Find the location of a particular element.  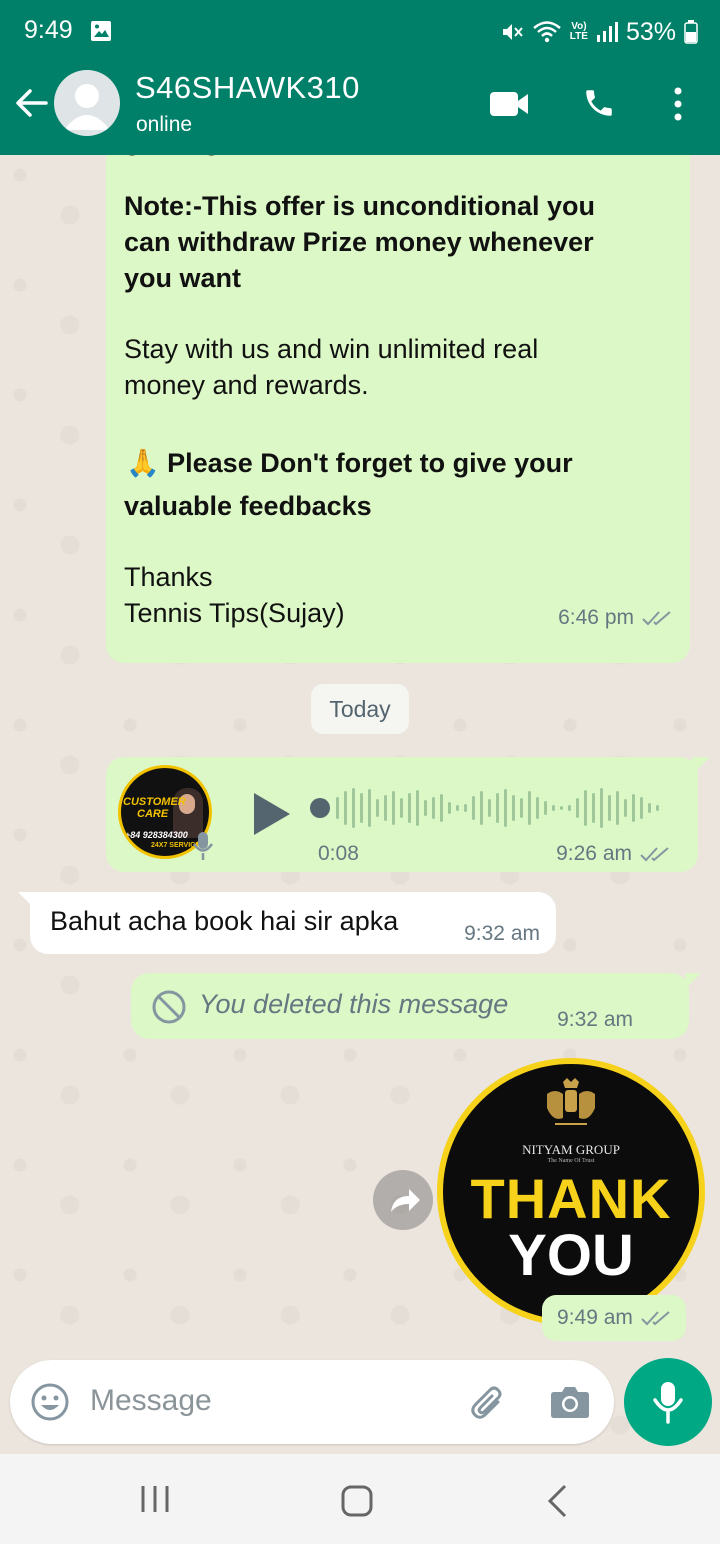

audio-waveform is located at coordinates (488, 808).